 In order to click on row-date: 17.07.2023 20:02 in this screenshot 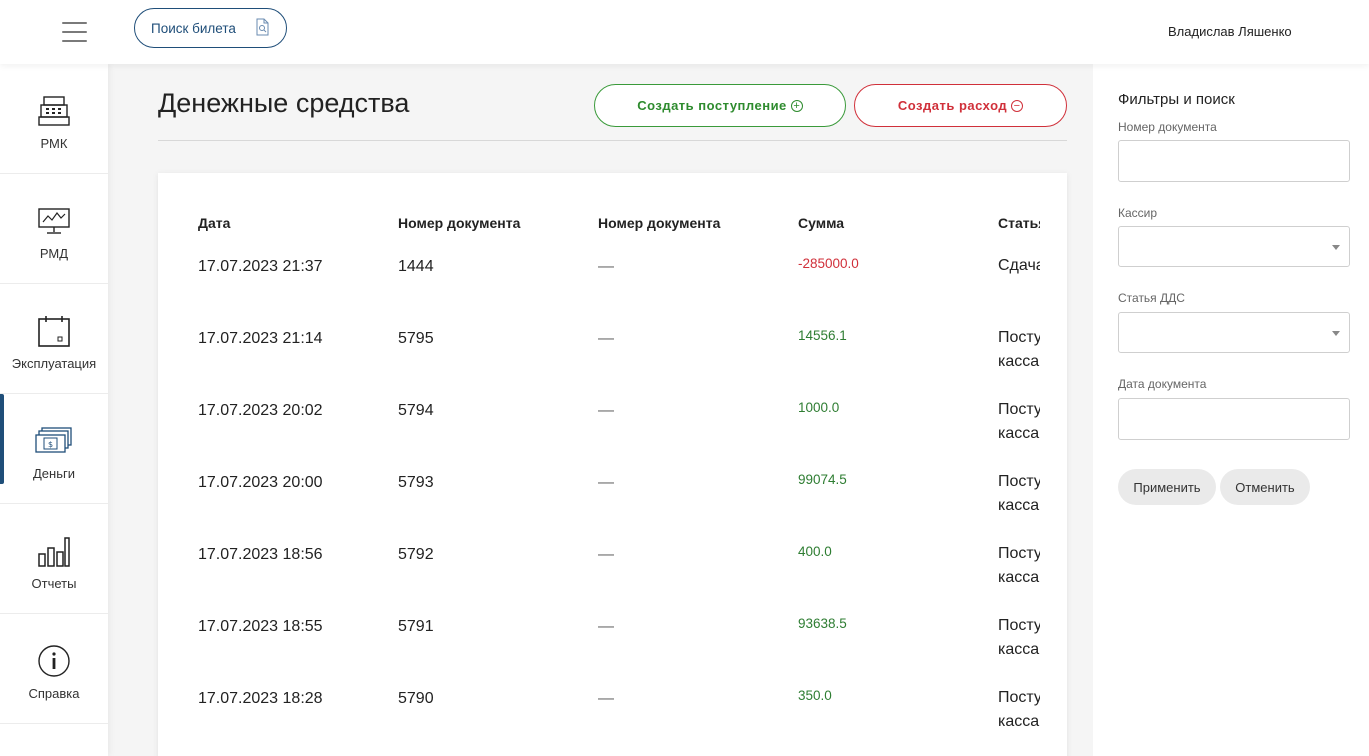, I will do `click(260, 410)`.